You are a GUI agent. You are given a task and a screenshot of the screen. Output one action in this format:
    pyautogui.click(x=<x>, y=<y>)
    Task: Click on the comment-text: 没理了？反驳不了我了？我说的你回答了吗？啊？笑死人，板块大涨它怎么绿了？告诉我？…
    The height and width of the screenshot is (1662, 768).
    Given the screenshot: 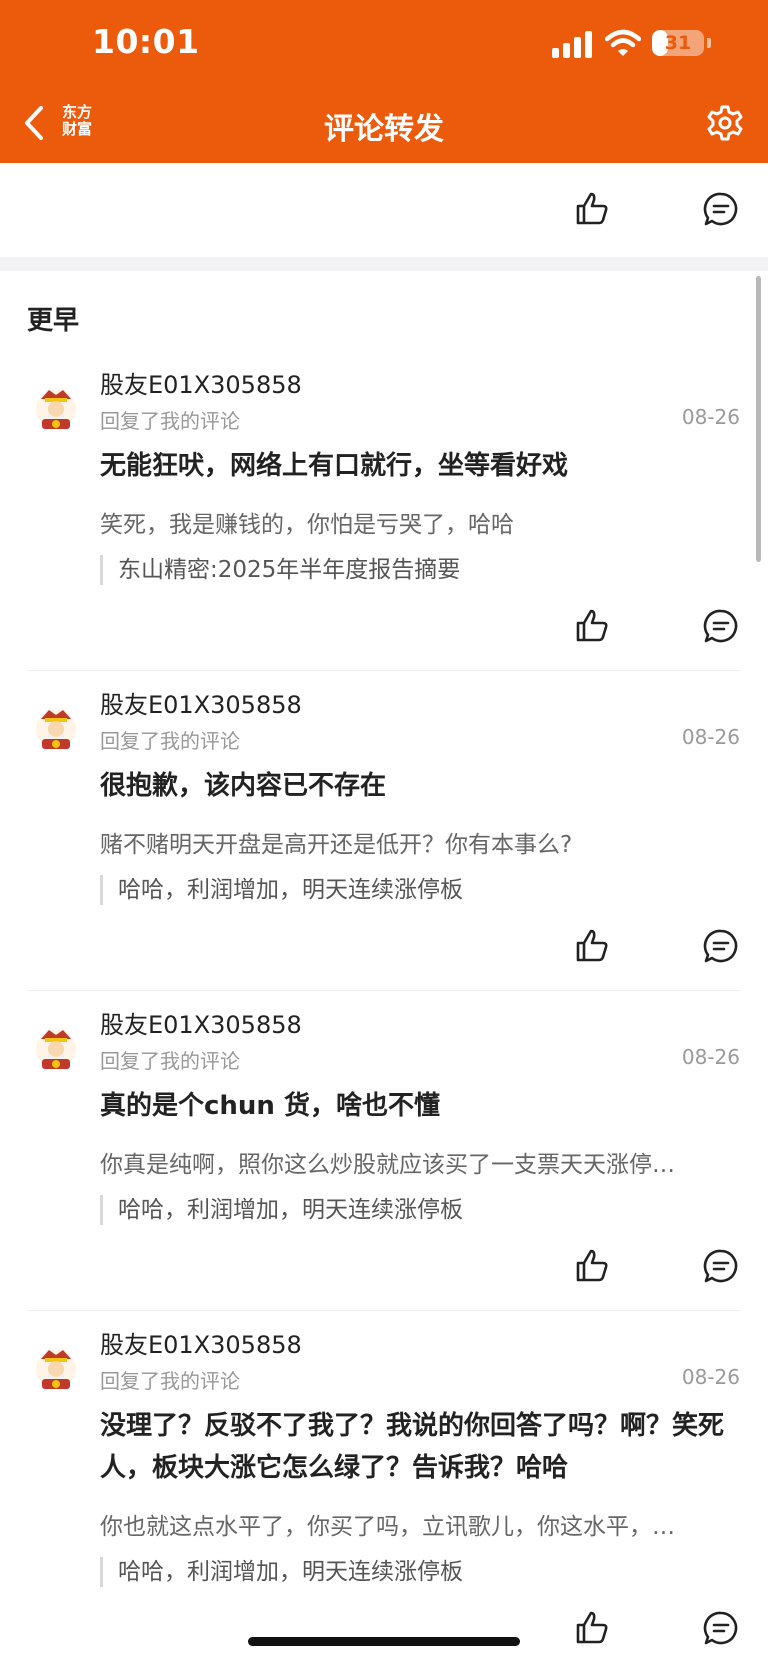 What is the action you would take?
    pyautogui.click(x=415, y=1447)
    